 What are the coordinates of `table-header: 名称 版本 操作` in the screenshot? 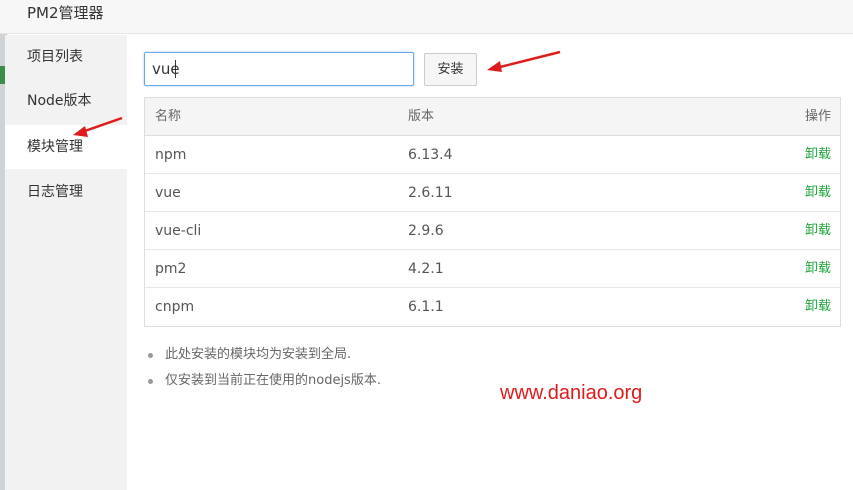 It's located at (492, 117).